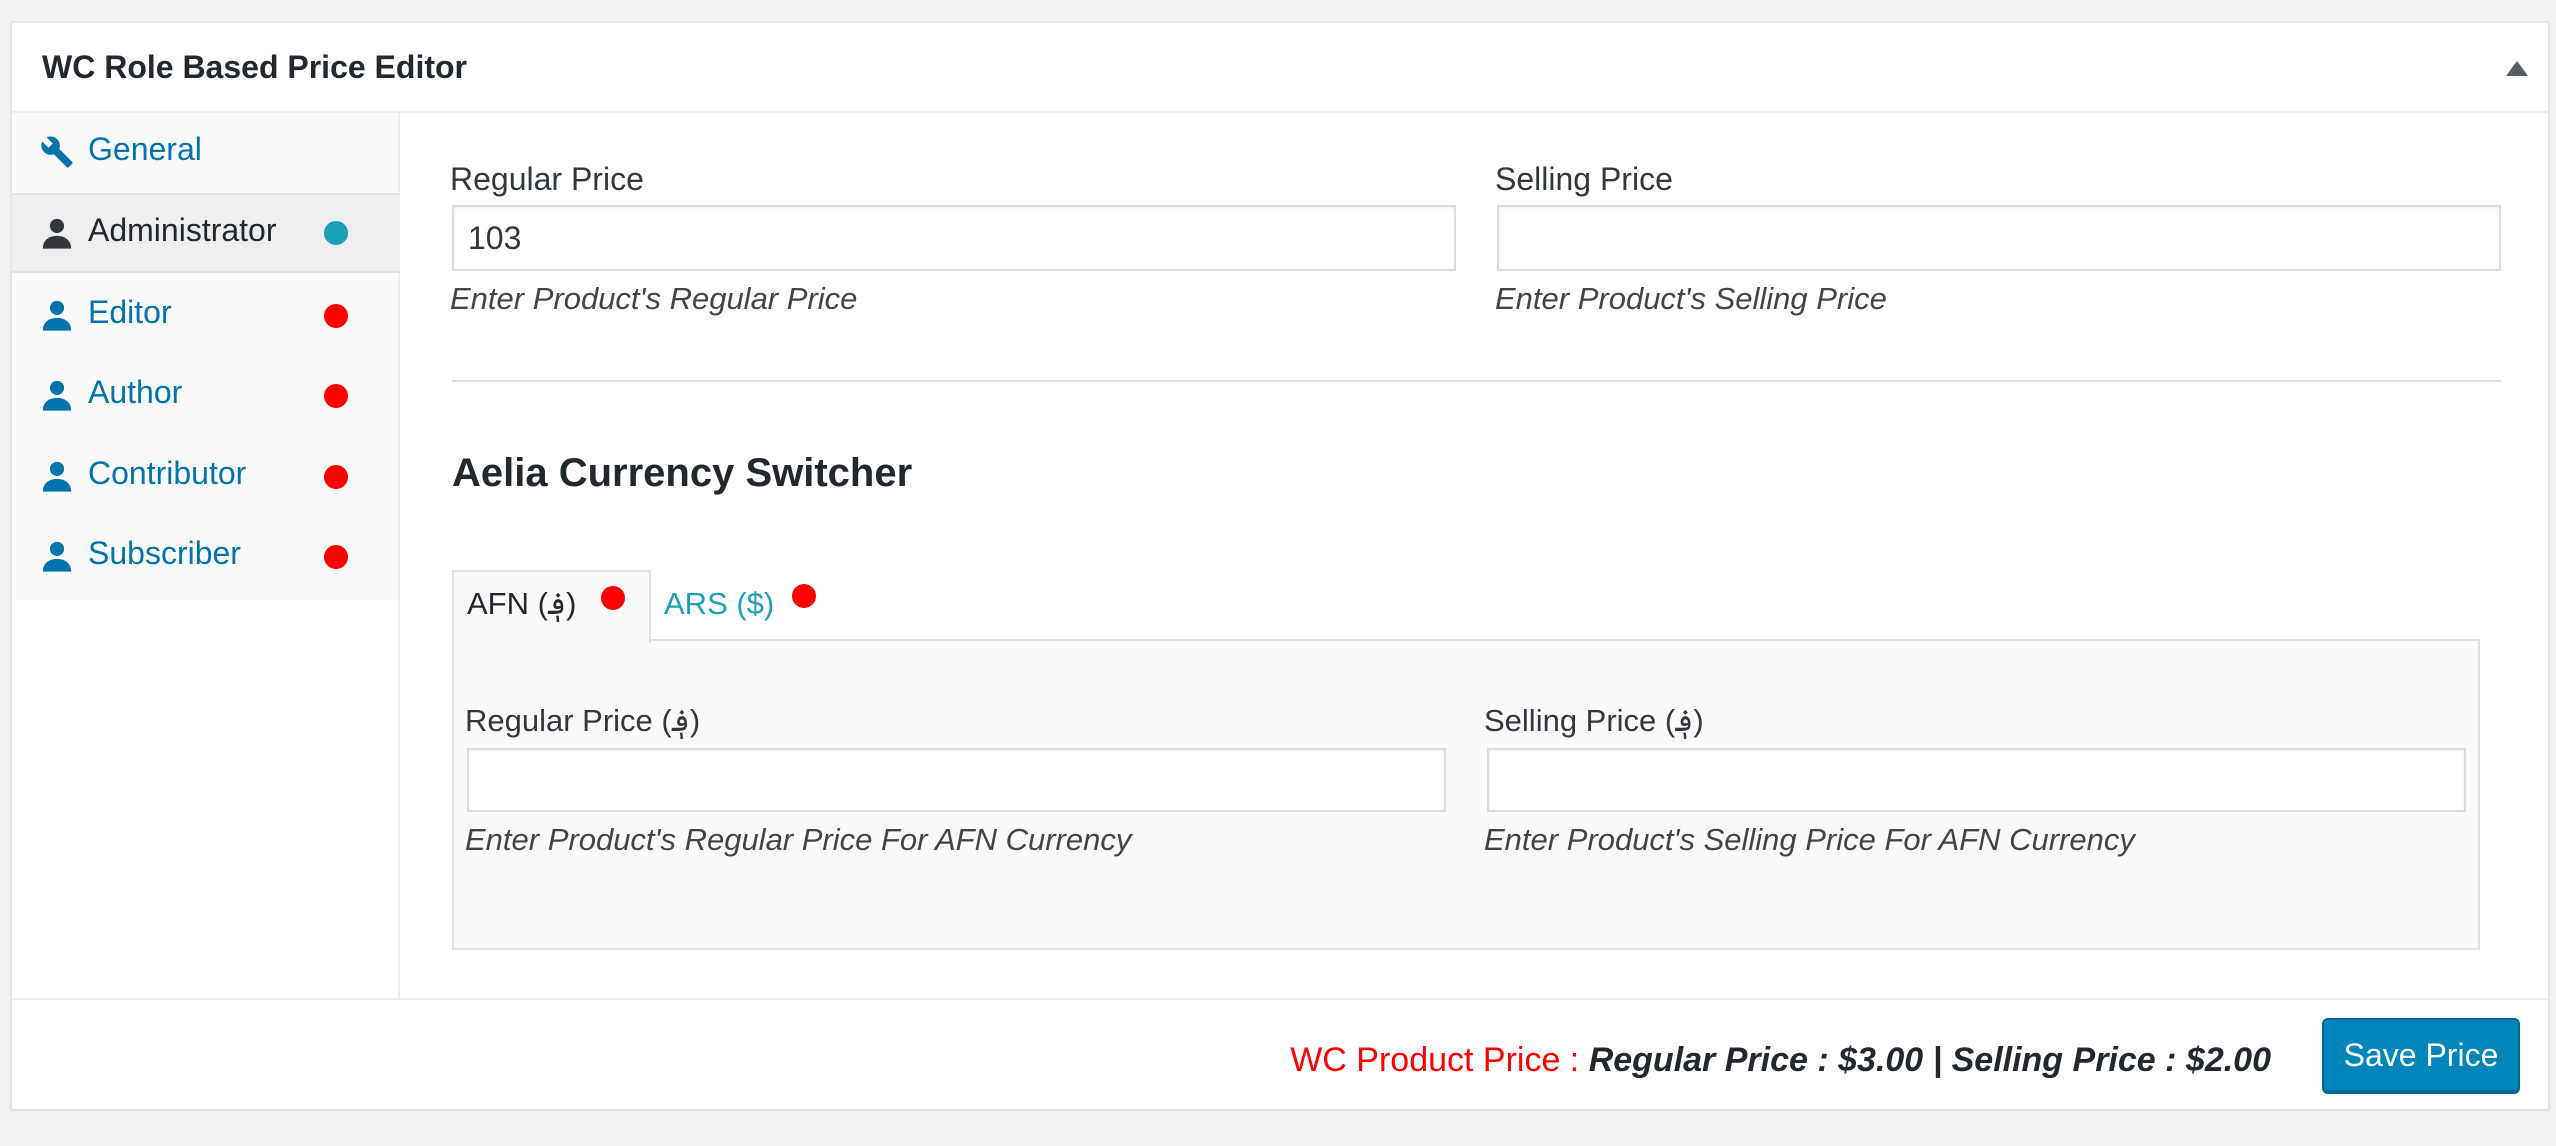 The width and height of the screenshot is (2556, 1146). I want to click on tab-afn: AFN (؋), so click(551, 606).